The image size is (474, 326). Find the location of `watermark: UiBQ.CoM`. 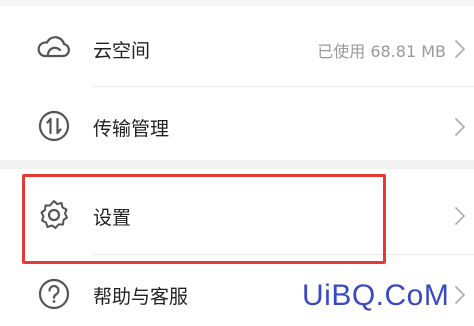

watermark: UiBQ.CoM is located at coordinates (376, 295).